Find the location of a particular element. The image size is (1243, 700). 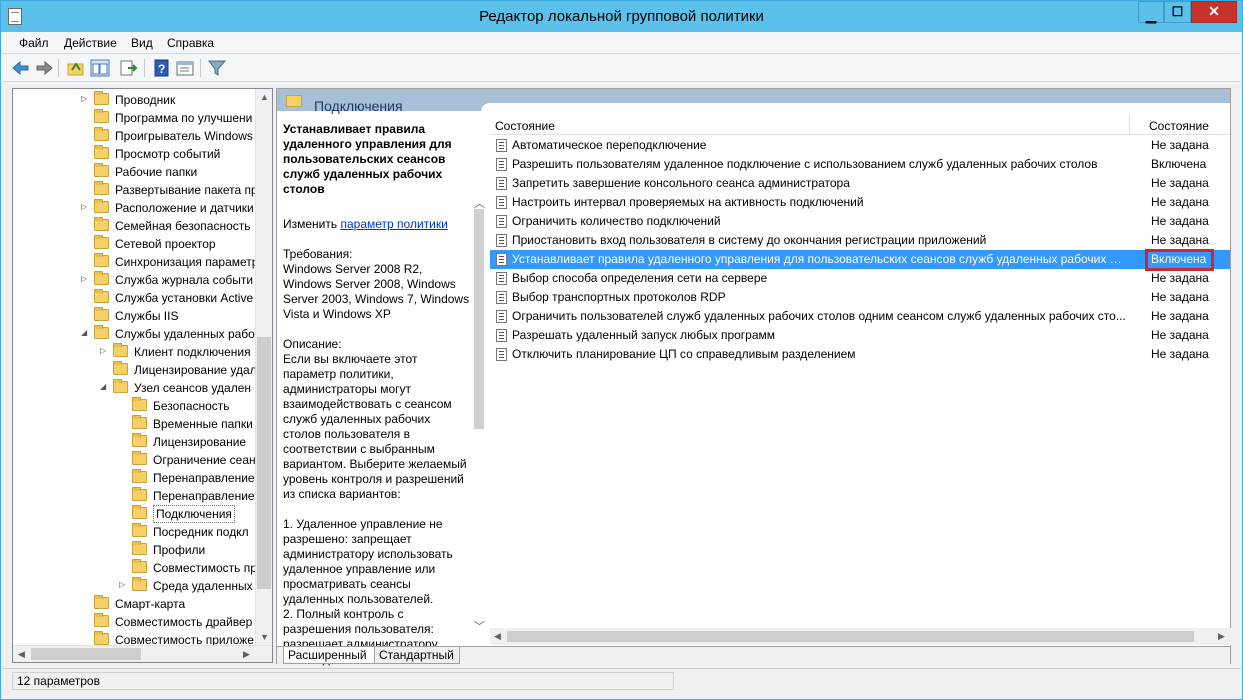

tree-item: ▷ Среда удаленных с is located at coordinates (137, 586).